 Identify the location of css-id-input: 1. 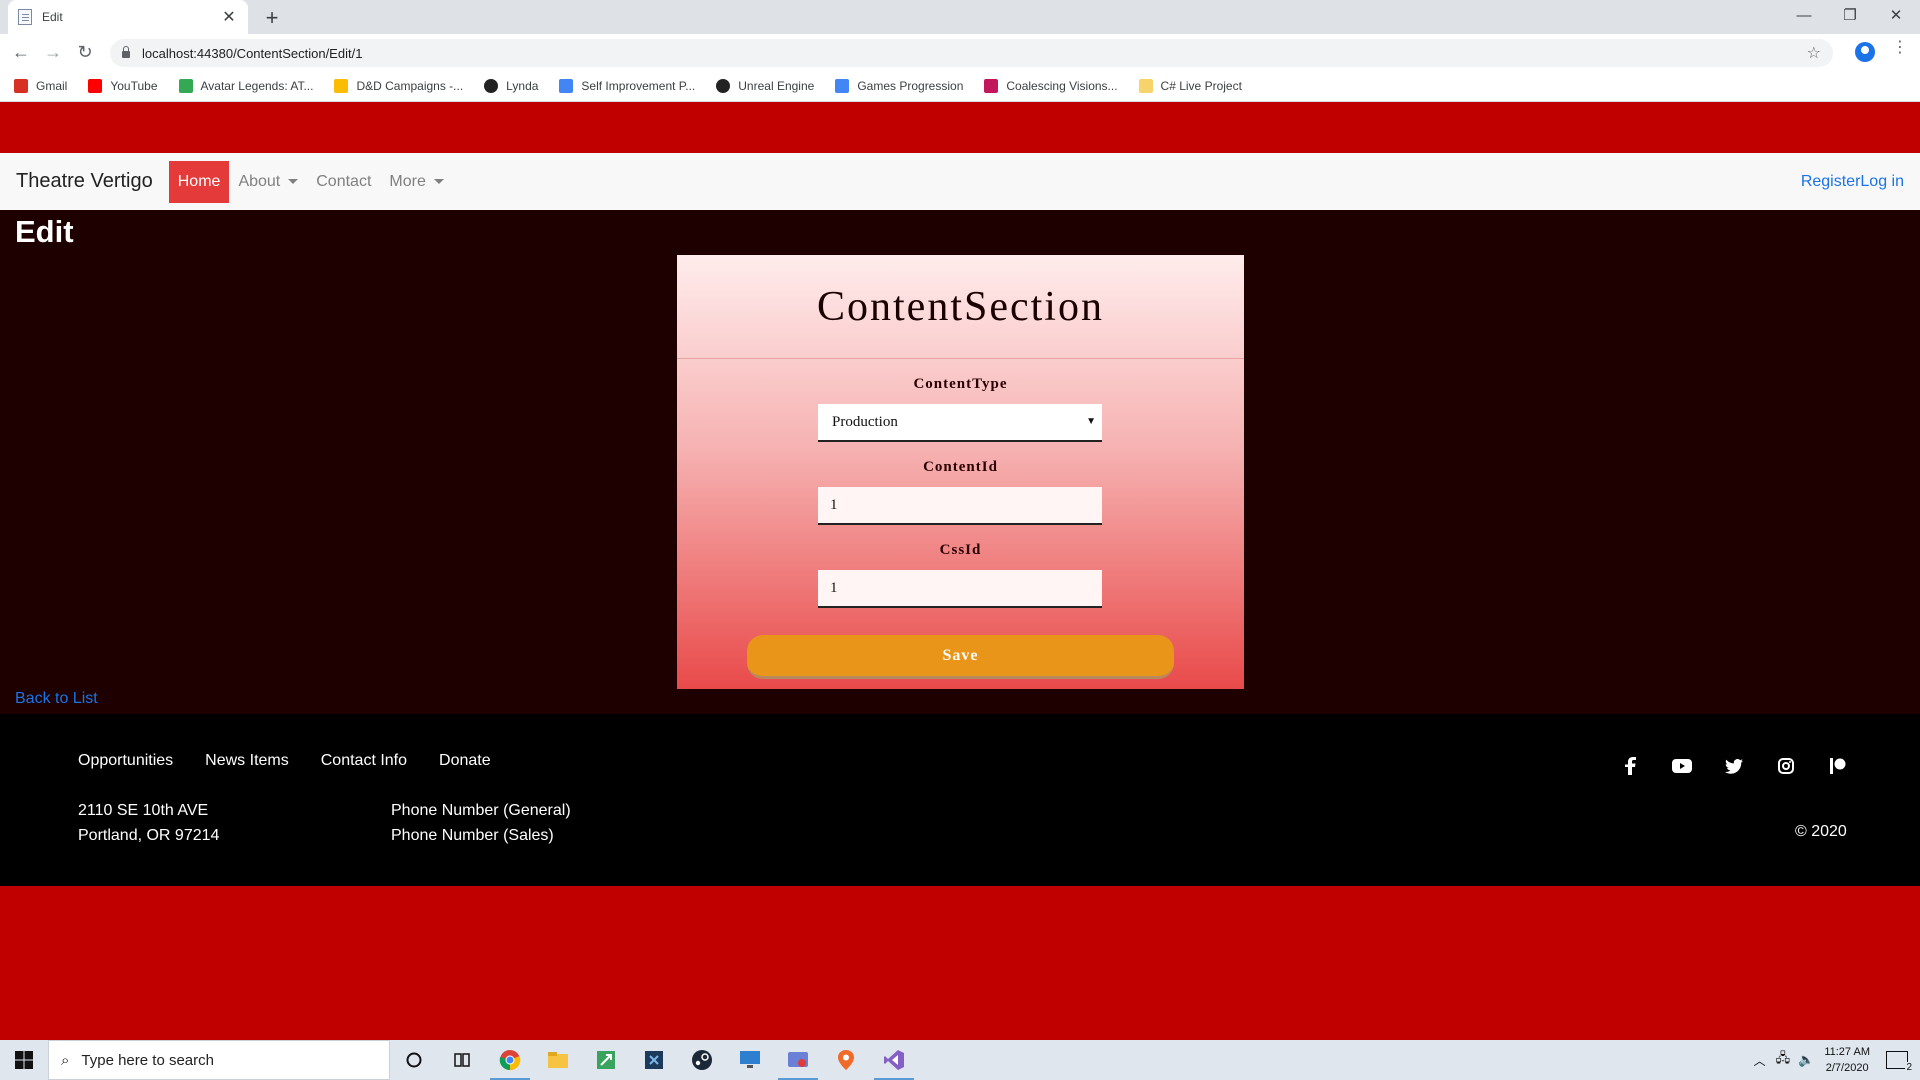
(960, 589).